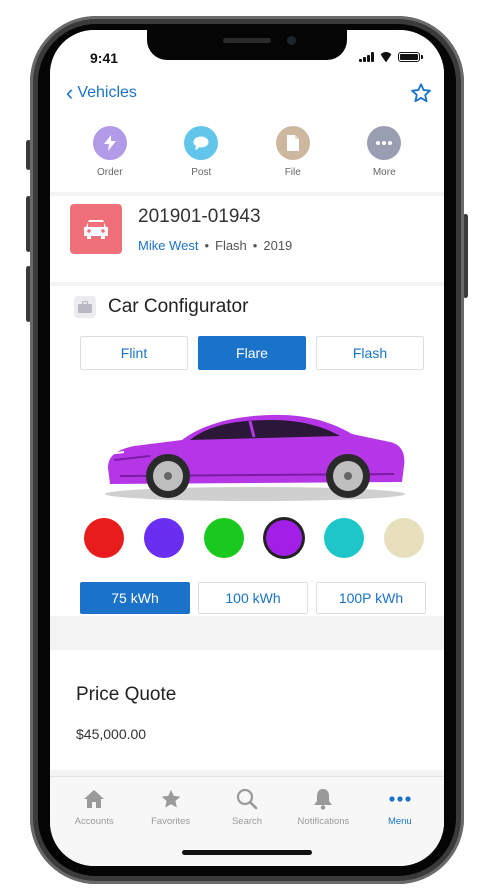  Describe the element at coordinates (201, 172) in the screenshot. I see `action-label: Post` at that location.